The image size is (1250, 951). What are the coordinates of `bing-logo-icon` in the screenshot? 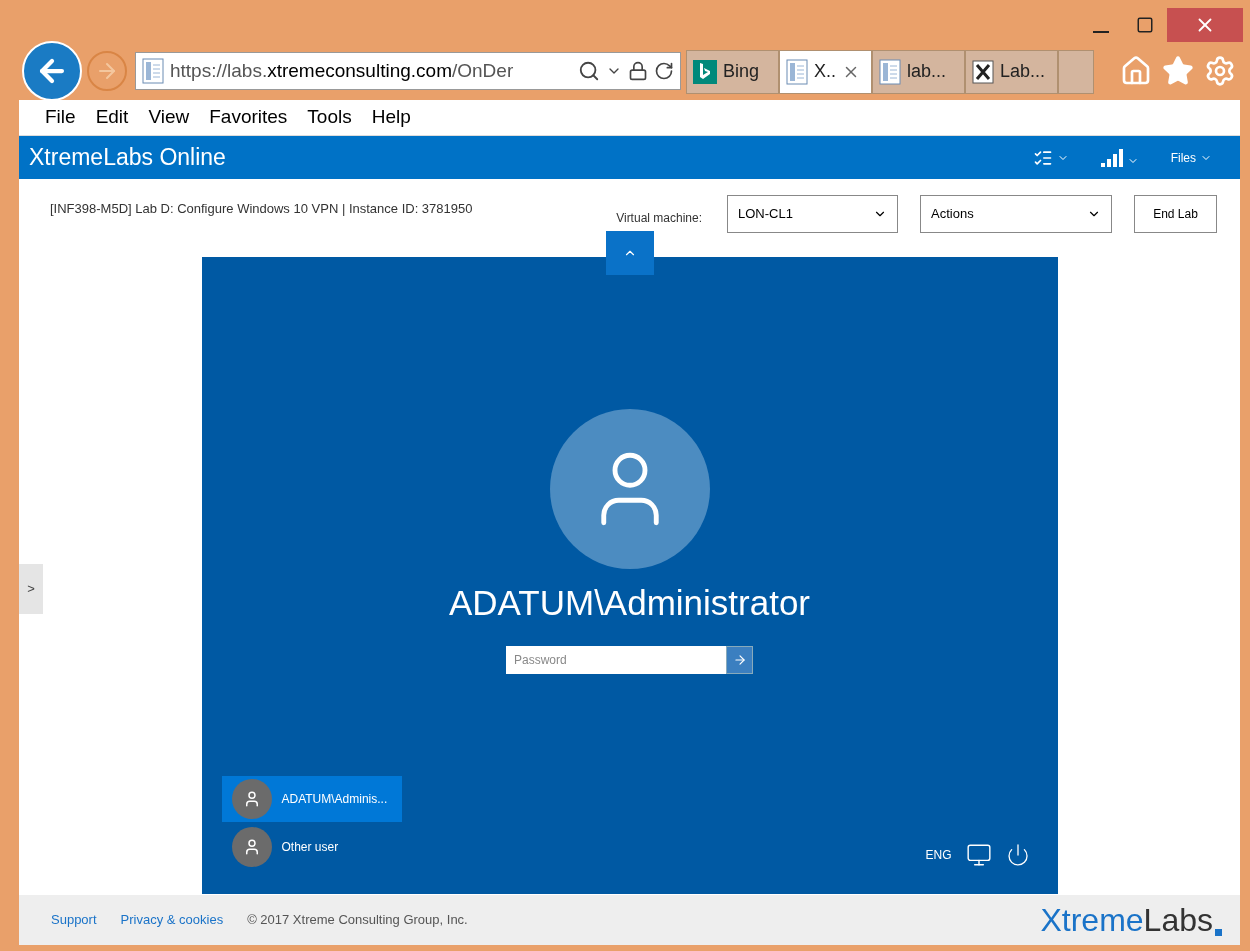 It's located at (705, 71).